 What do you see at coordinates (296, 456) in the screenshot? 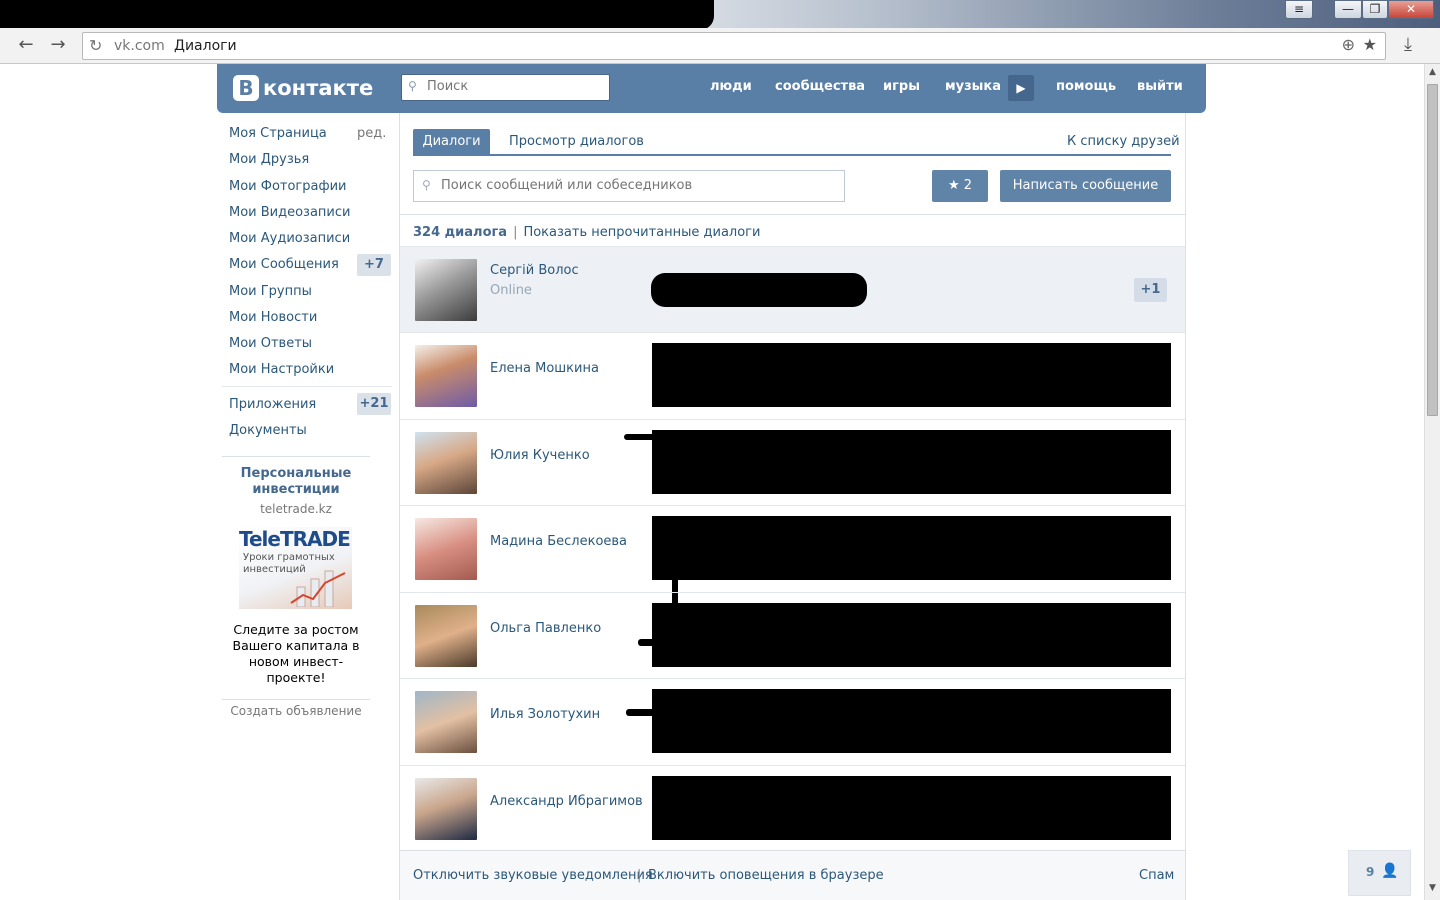
I see `ad-divider` at bounding box center [296, 456].